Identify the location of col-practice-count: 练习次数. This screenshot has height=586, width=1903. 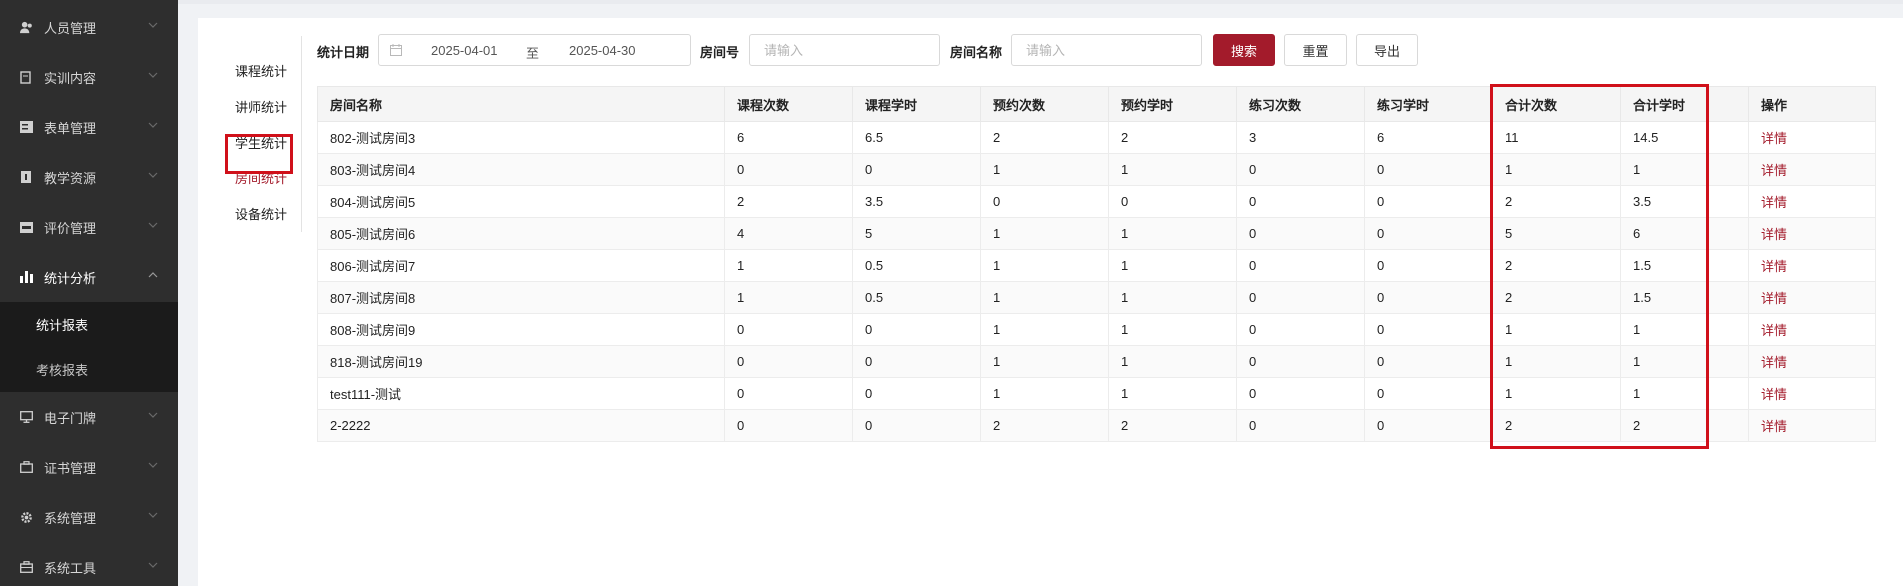
(1300, 104).